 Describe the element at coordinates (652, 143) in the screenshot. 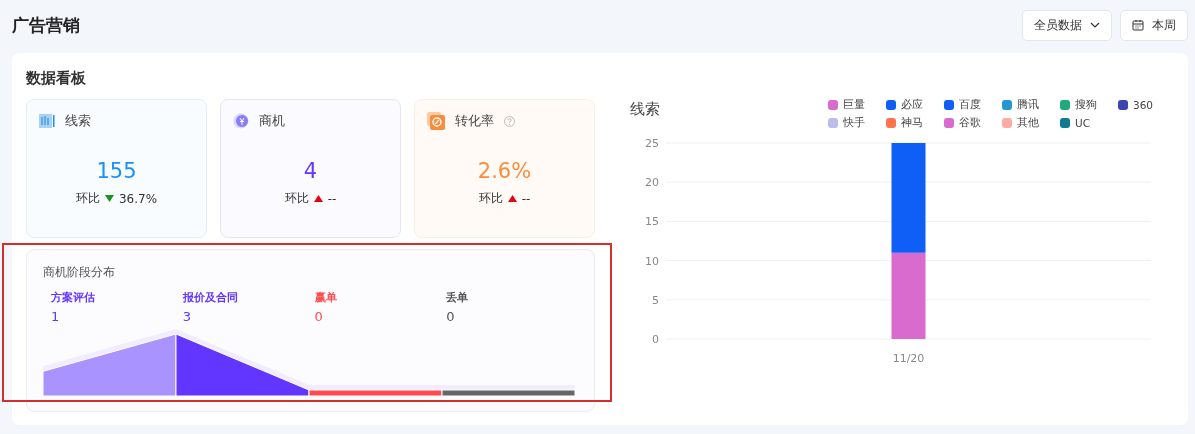

I see `y-tick-label: 25` at that location.